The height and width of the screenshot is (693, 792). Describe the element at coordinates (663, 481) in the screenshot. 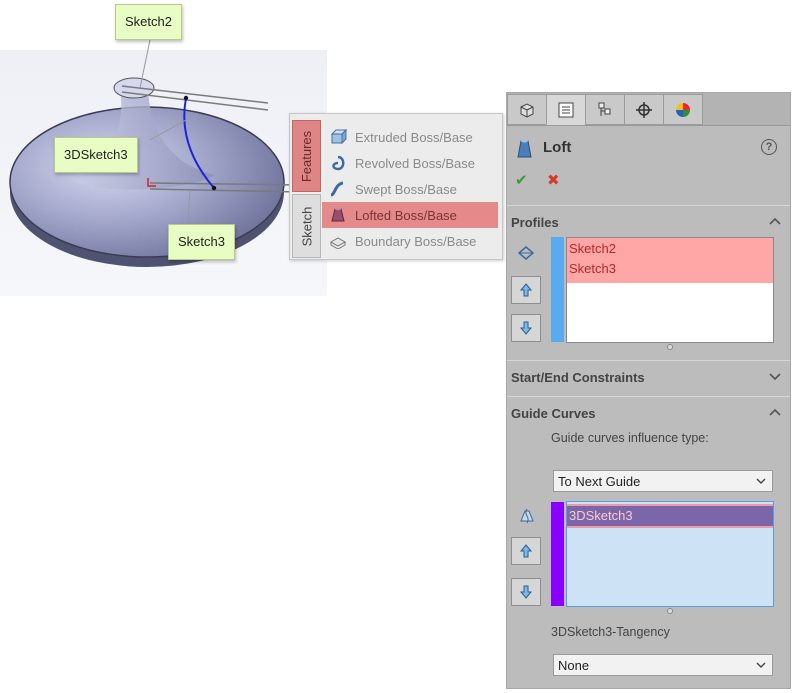

I see `guide-influence-select: To Next Guide` at that location.